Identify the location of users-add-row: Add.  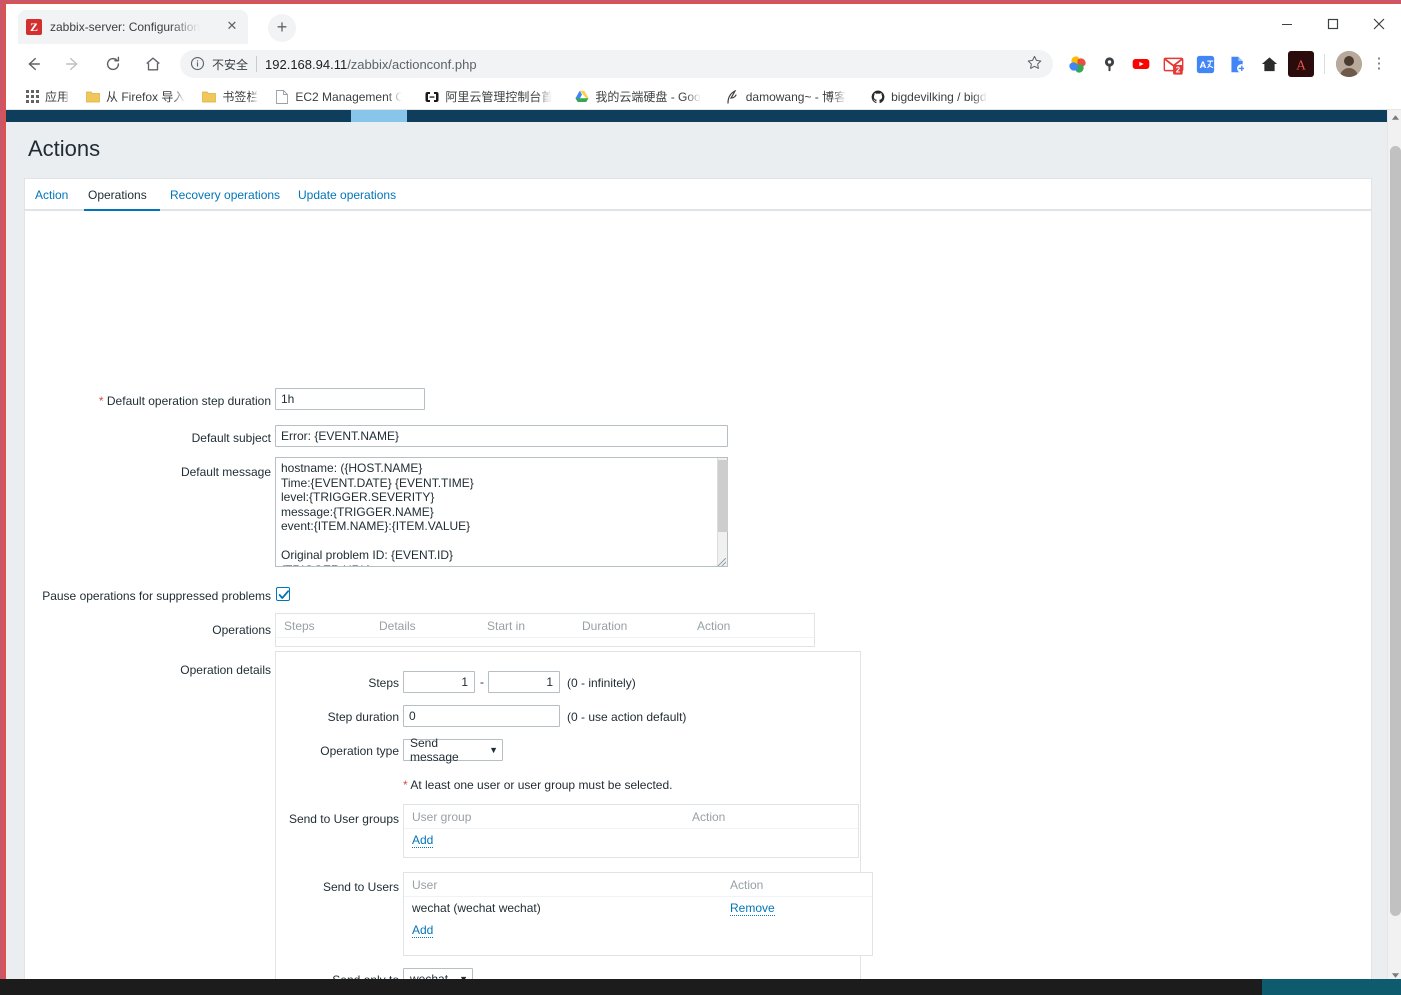
(638, 930).